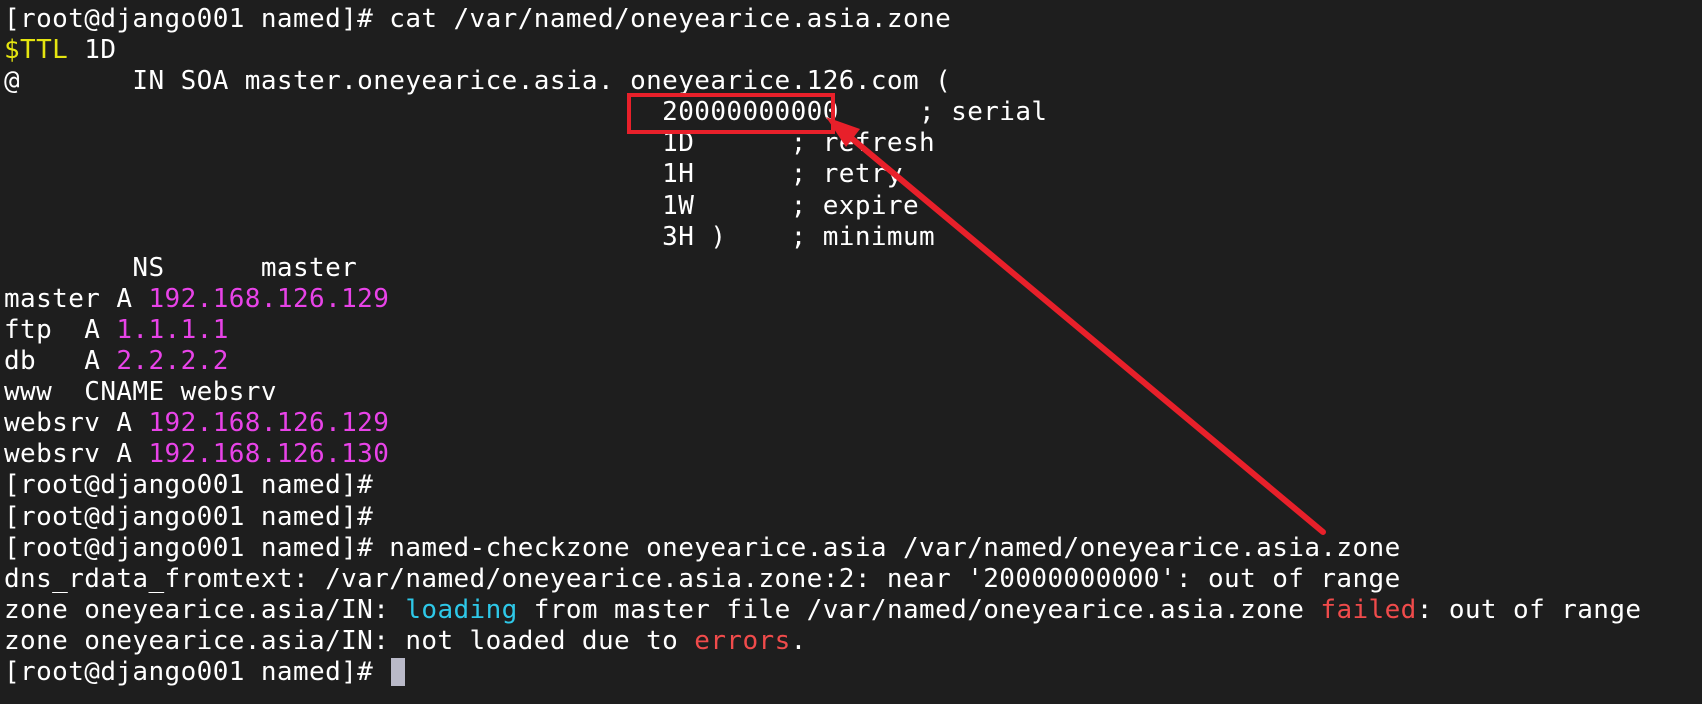  I want to click on terminal-text-segment: 3H ) ; minimum, so click(470, 236).